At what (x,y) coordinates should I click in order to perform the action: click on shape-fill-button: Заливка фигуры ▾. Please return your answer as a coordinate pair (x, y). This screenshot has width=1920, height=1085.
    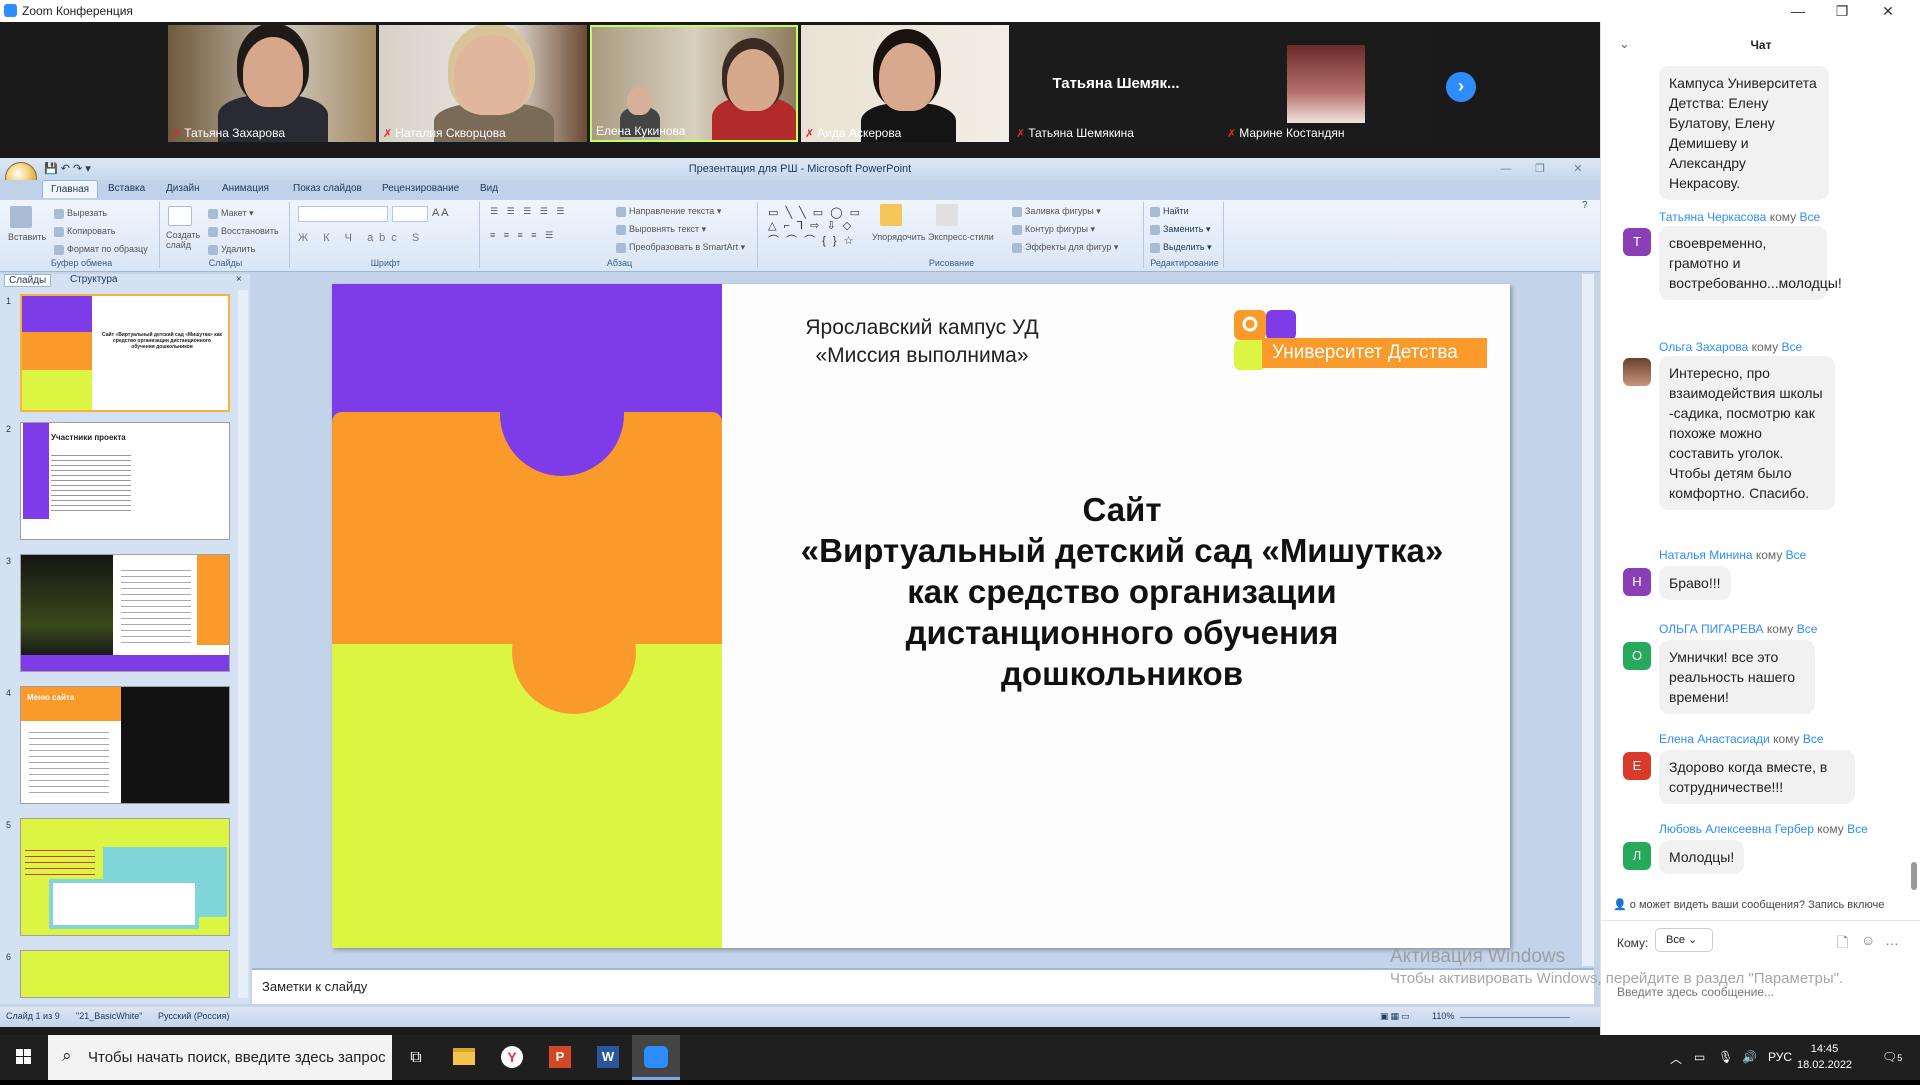
    Looking at the image, I should click on (1056, 211).